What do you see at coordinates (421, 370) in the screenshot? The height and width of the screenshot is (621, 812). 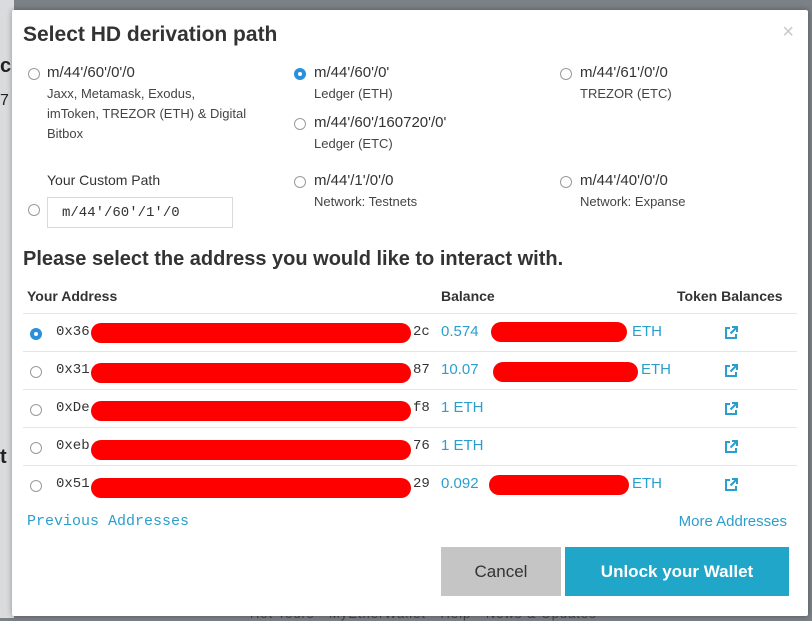 I see `address-end: 87` at bounding box center [421, 370].